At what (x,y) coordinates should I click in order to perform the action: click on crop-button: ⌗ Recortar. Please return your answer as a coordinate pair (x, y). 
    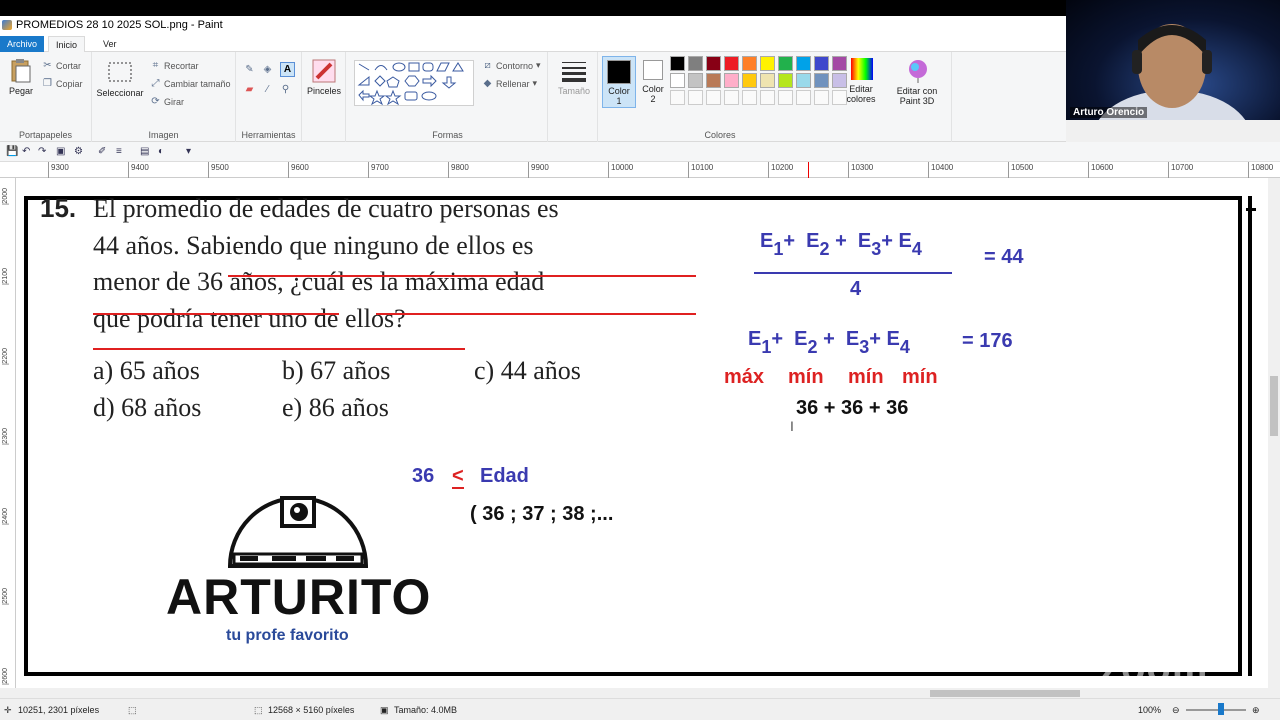
    Looking at the image, I should click on (174, 65).